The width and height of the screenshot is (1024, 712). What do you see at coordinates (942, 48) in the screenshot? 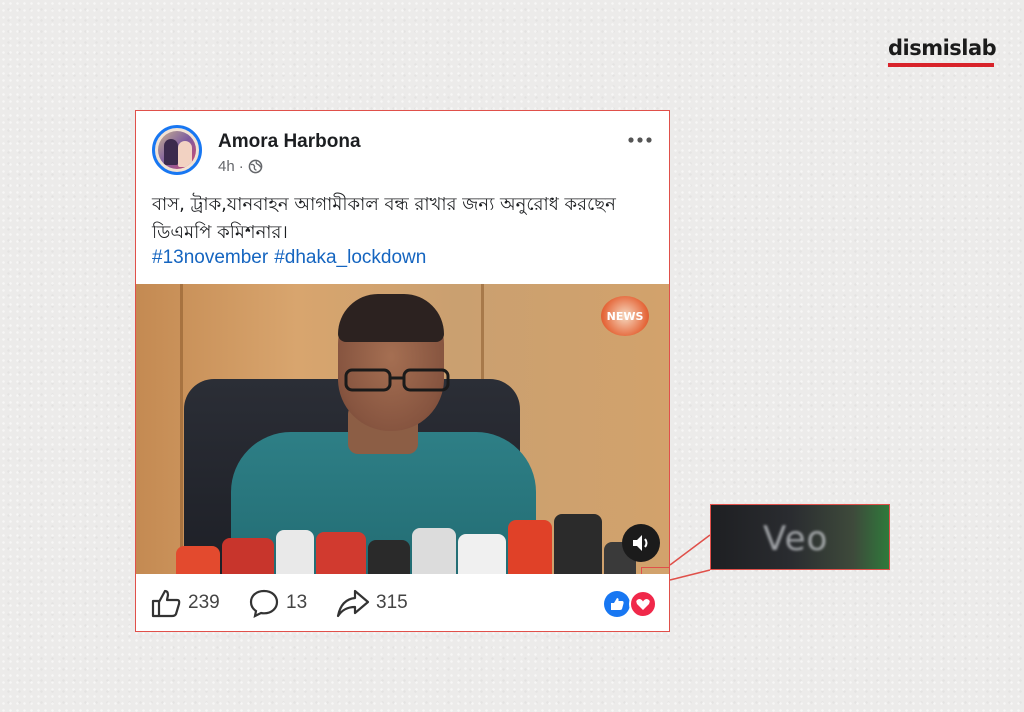
I see `logo-text: dismislab` at bounding box center [942, 48].